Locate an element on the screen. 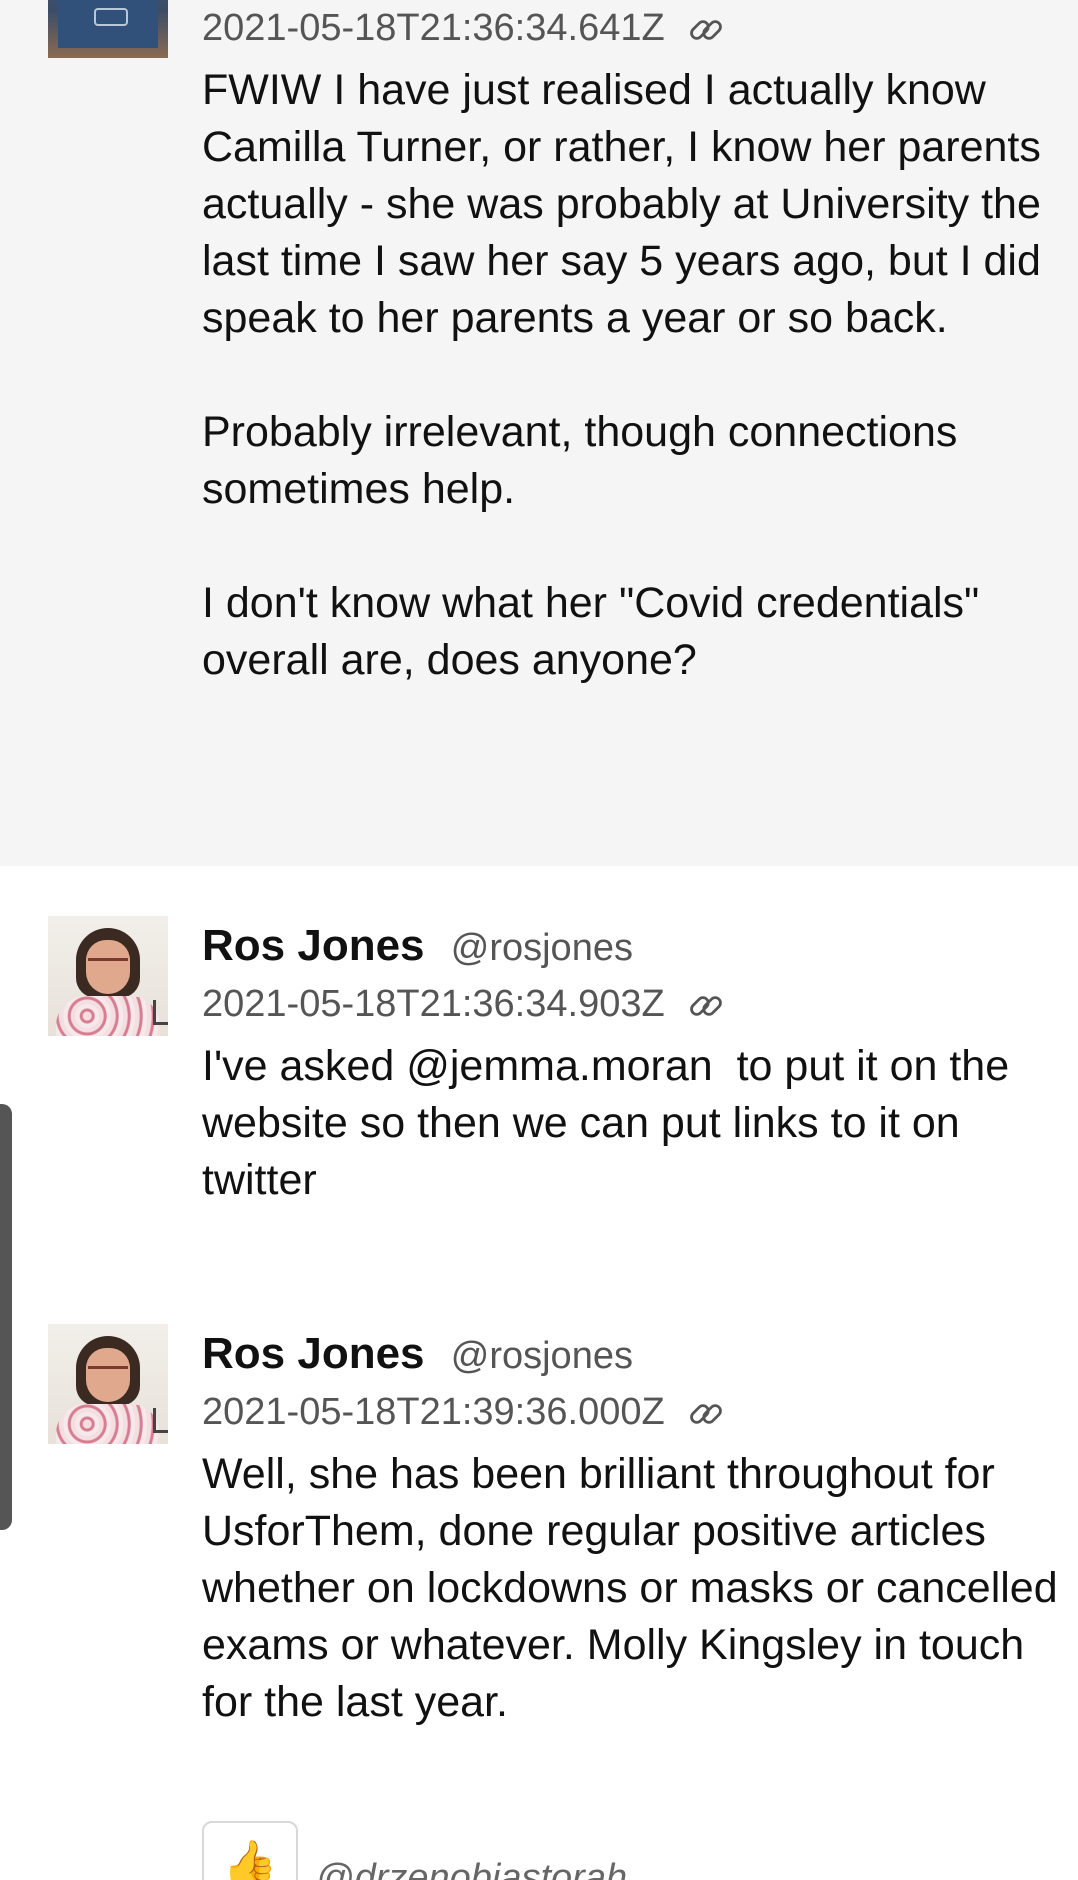  message-meta: 2021-05-18T21:39:36.000Z is located at coordinates (630, 1412).